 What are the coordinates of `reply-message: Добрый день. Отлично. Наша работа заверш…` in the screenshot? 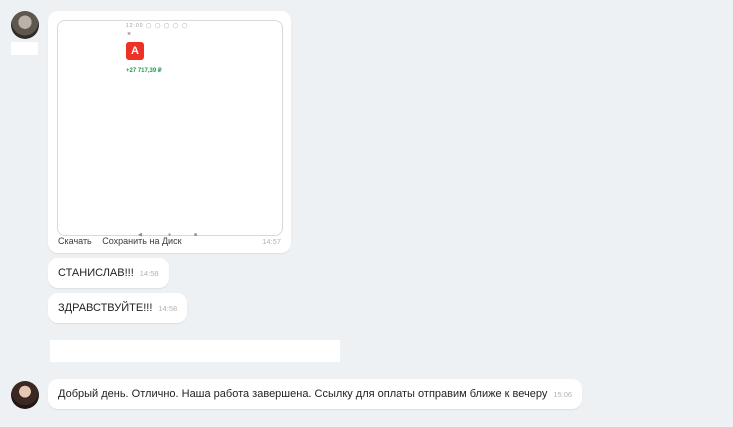 It's located at (315, 394).